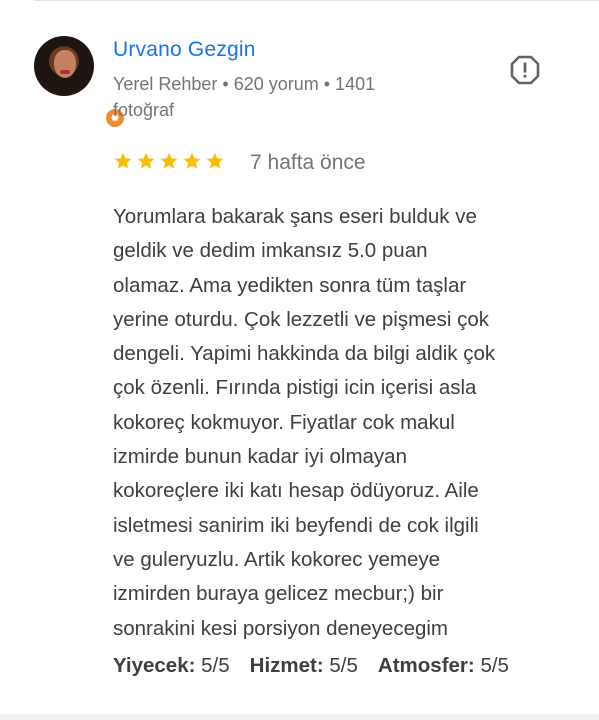 This screenshot has width=599, height=720. I want to click on bottom-edge, so click(299, 717).